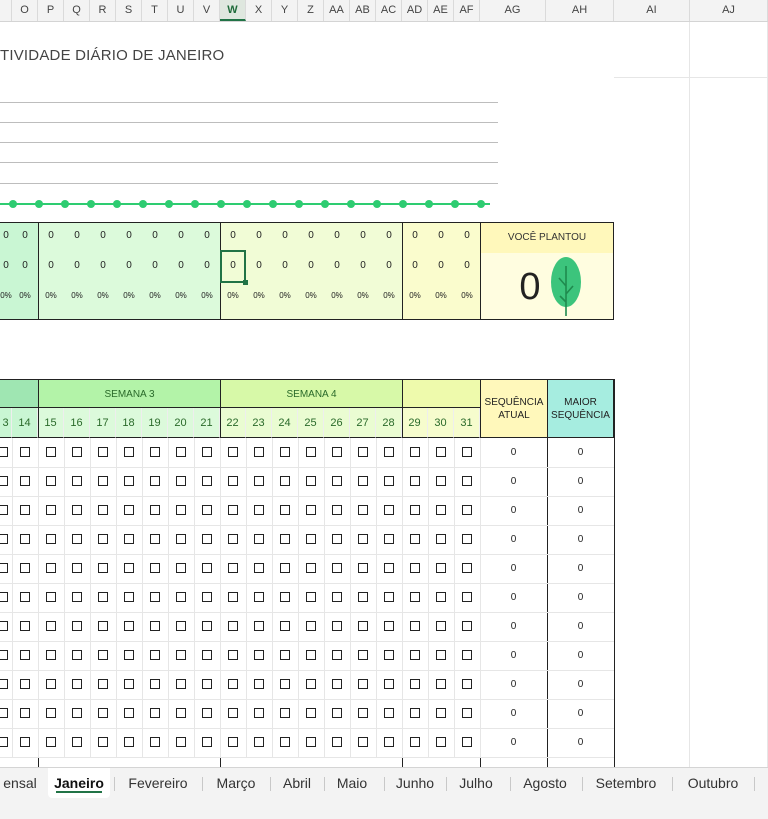 Image resolution: width=768 pixels, height=819 pixels. What do you see at coordinates (236, 783) in the screenshot?
I see `sheet-tab-março: Março` at bounding box center [236, 783].